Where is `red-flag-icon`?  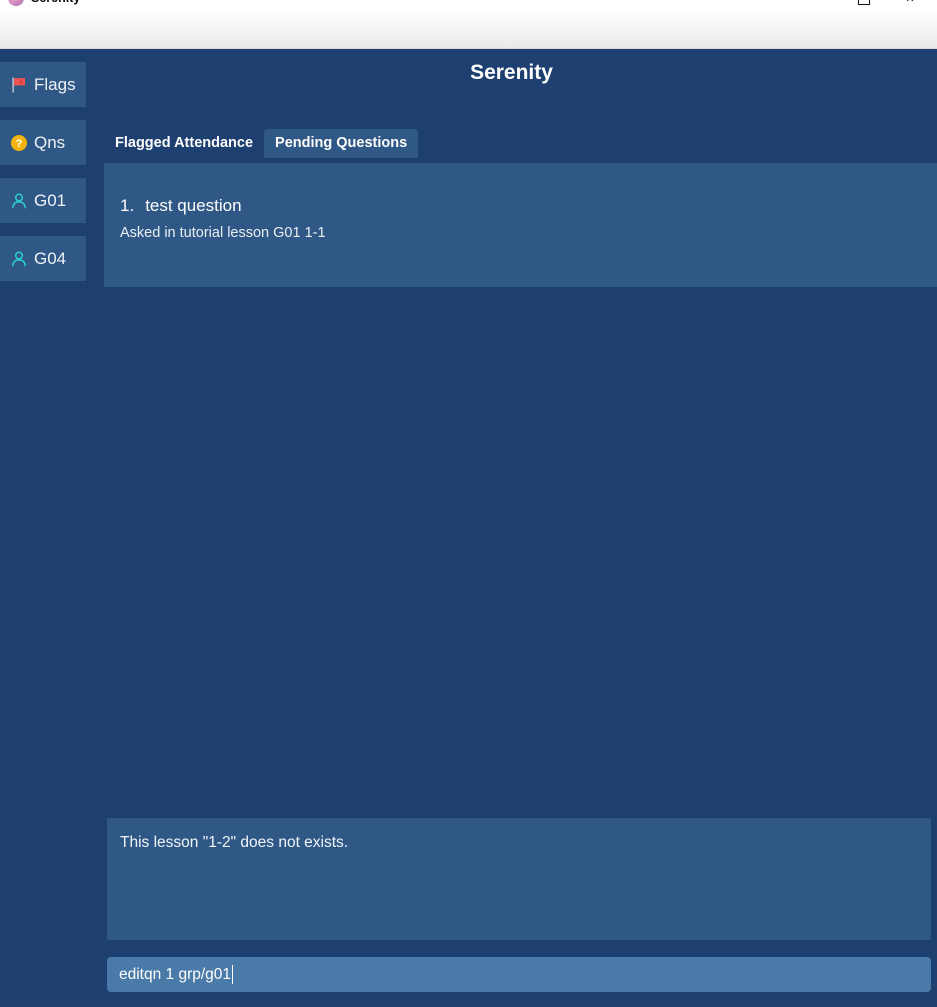
red-flag-icon is located at coordinates (18, 84).